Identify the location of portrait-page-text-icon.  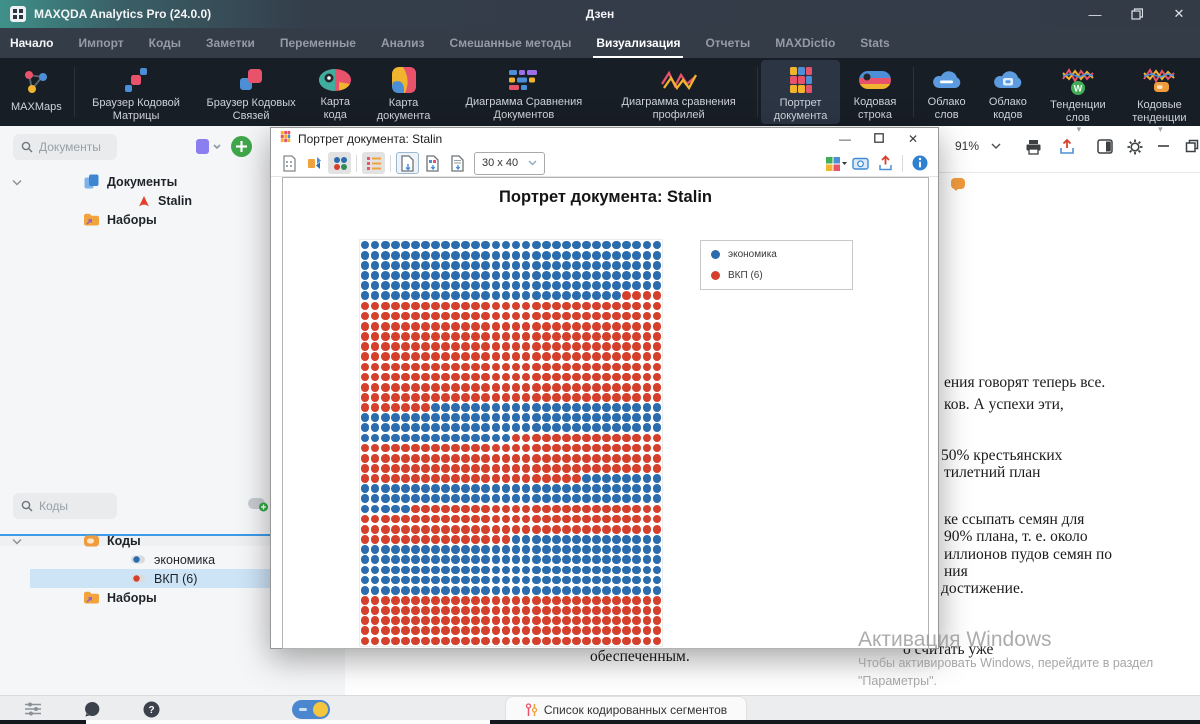
(457, 163).